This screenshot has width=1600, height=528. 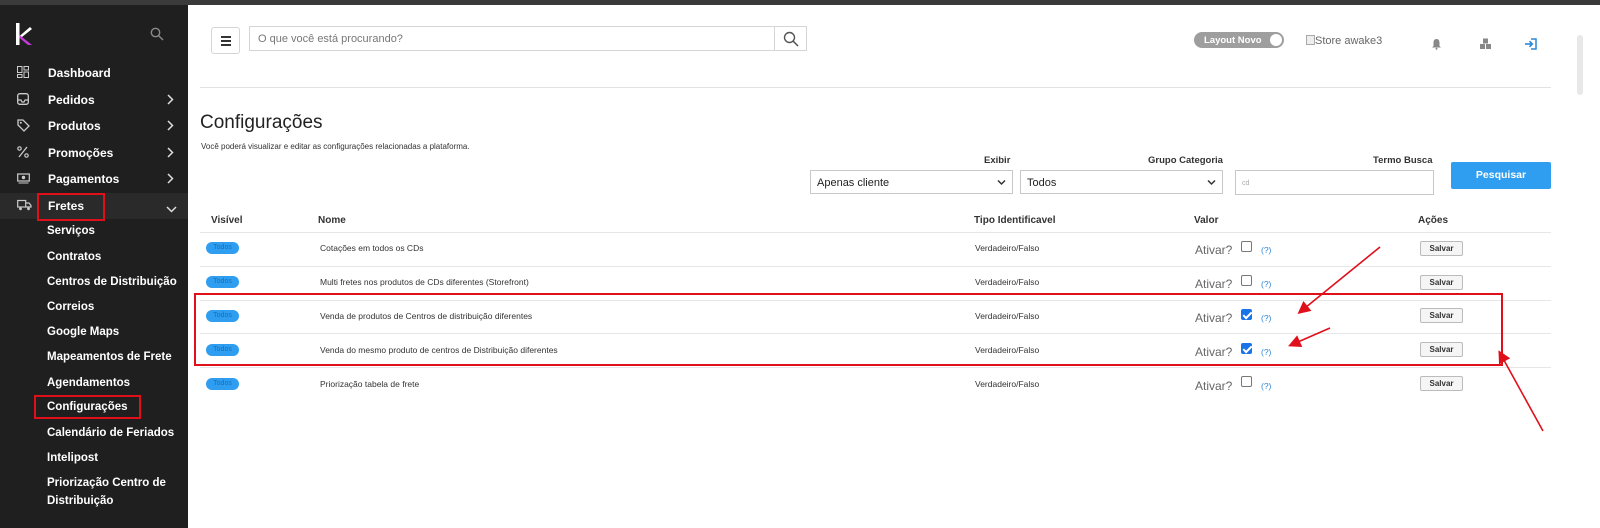 What do you see at coordinates (80, 501) in the screenshot?
I see `sidebar-subitem-label-line2: Distribuição` at bounding box center [80, 501].